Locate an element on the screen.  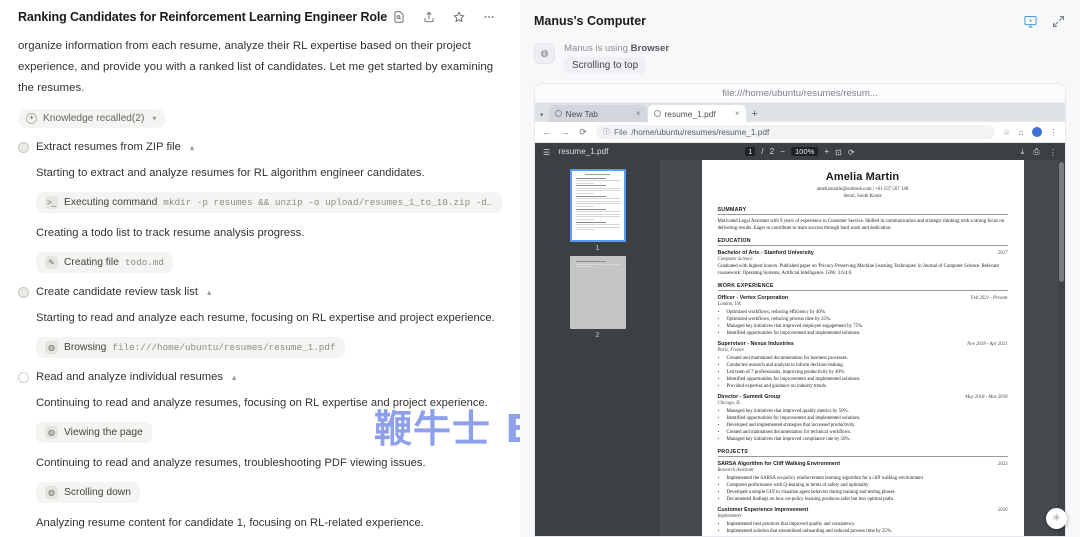
action-chip-scrolling-down: ◍ Scrolling down is located at coordinates (88, 492).